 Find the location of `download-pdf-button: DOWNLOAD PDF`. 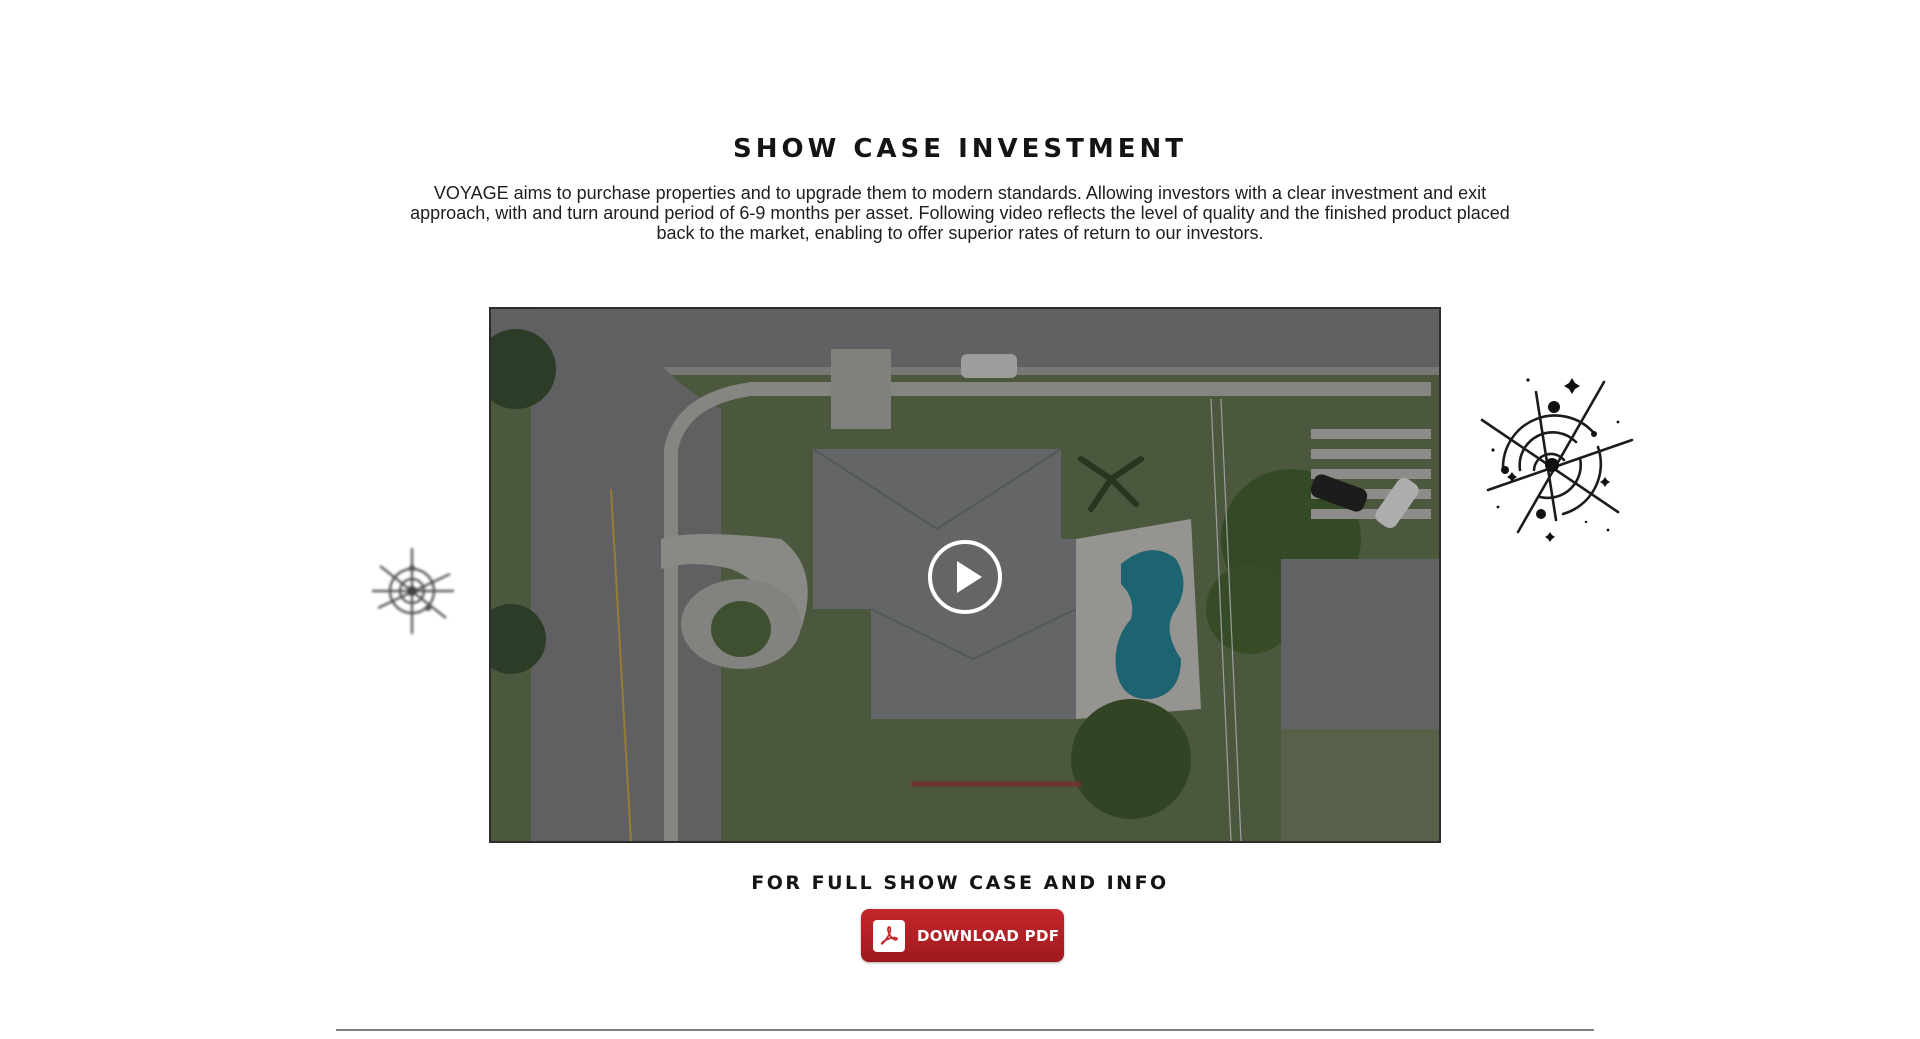

download-pdf-button: DOWNLOAD PDF is located at coordinates (962, 935).